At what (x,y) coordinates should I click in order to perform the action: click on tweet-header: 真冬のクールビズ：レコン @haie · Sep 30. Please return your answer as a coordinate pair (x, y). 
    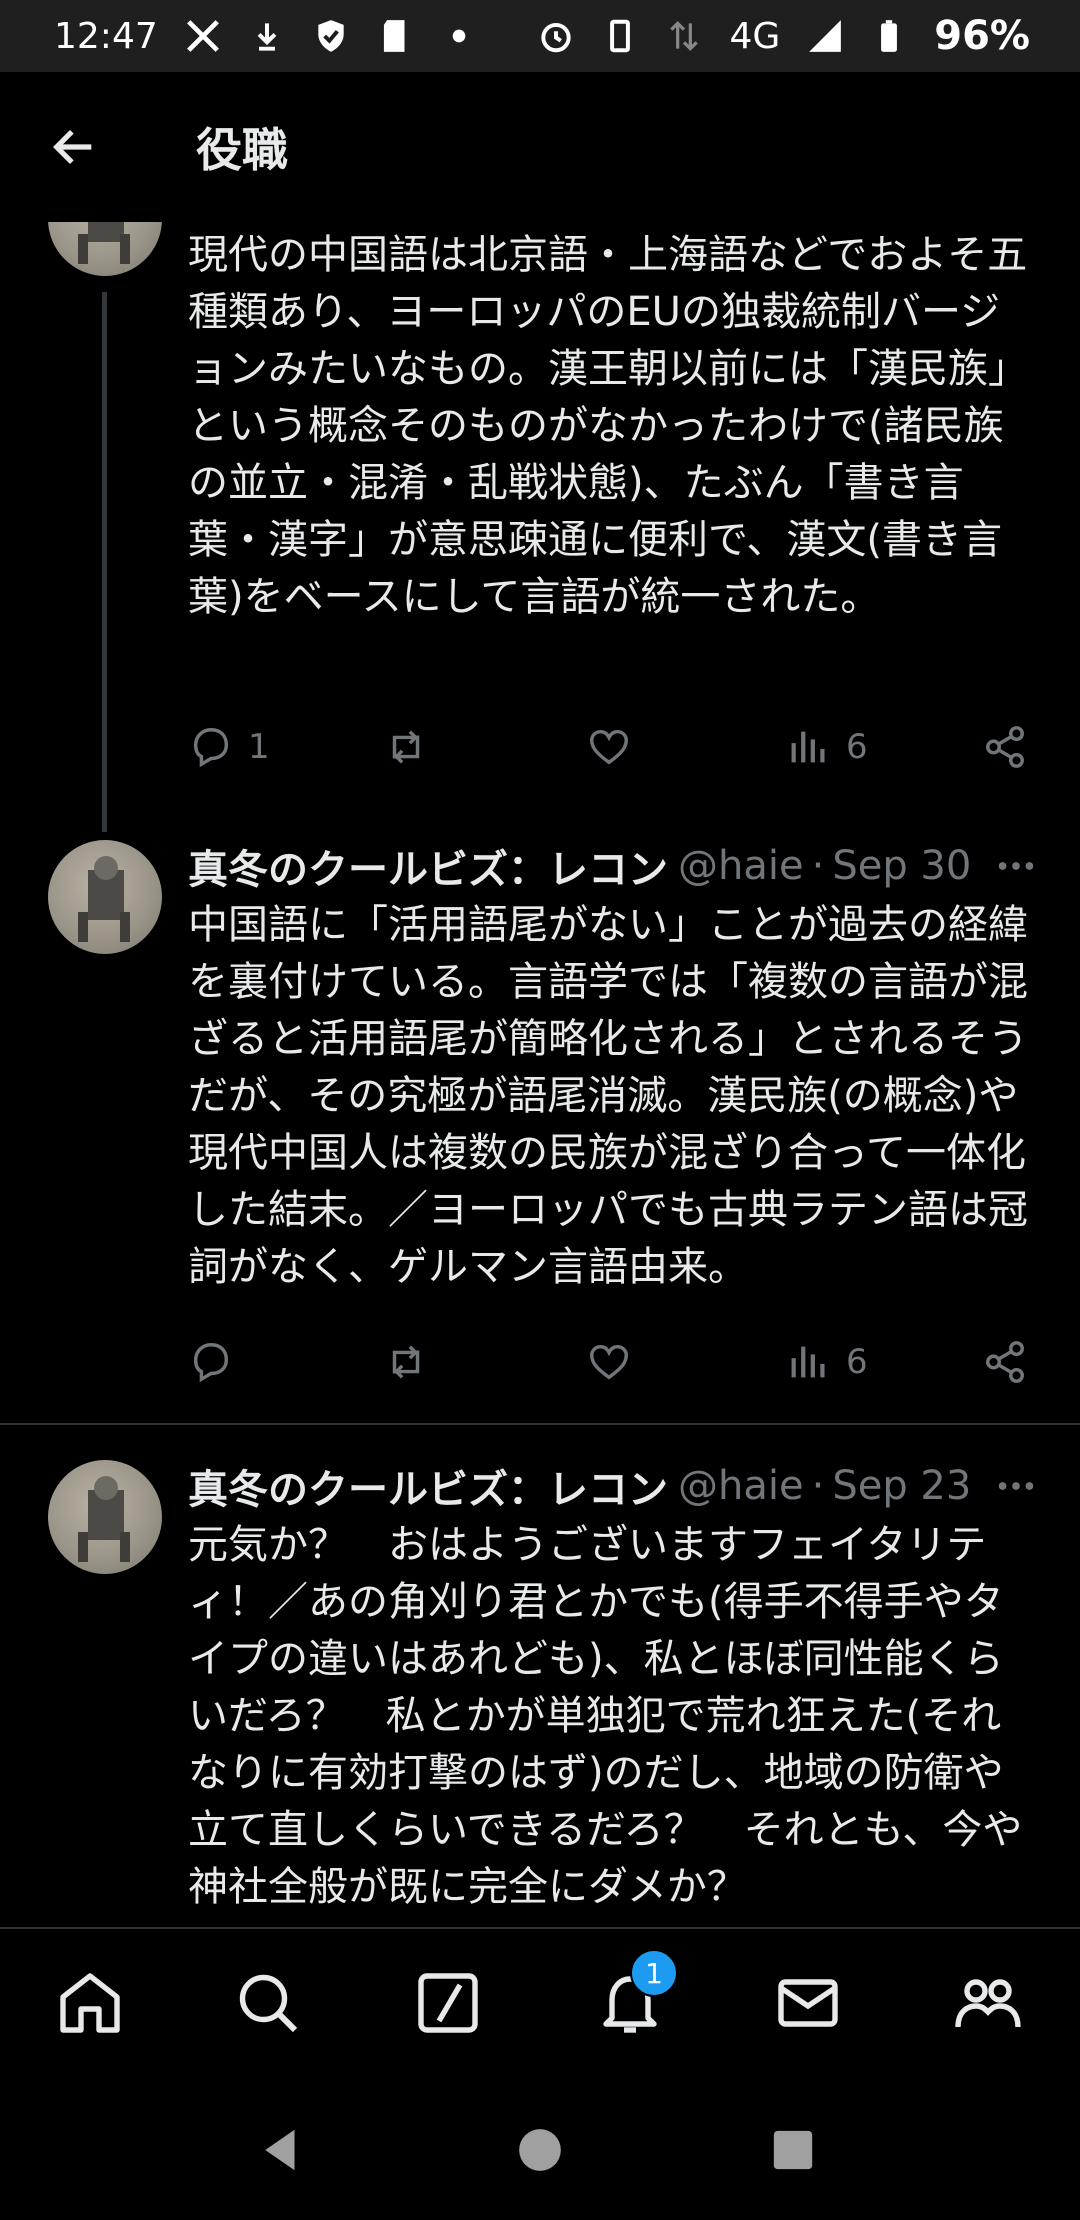
    Looking at the image, I should click on (618, 866).